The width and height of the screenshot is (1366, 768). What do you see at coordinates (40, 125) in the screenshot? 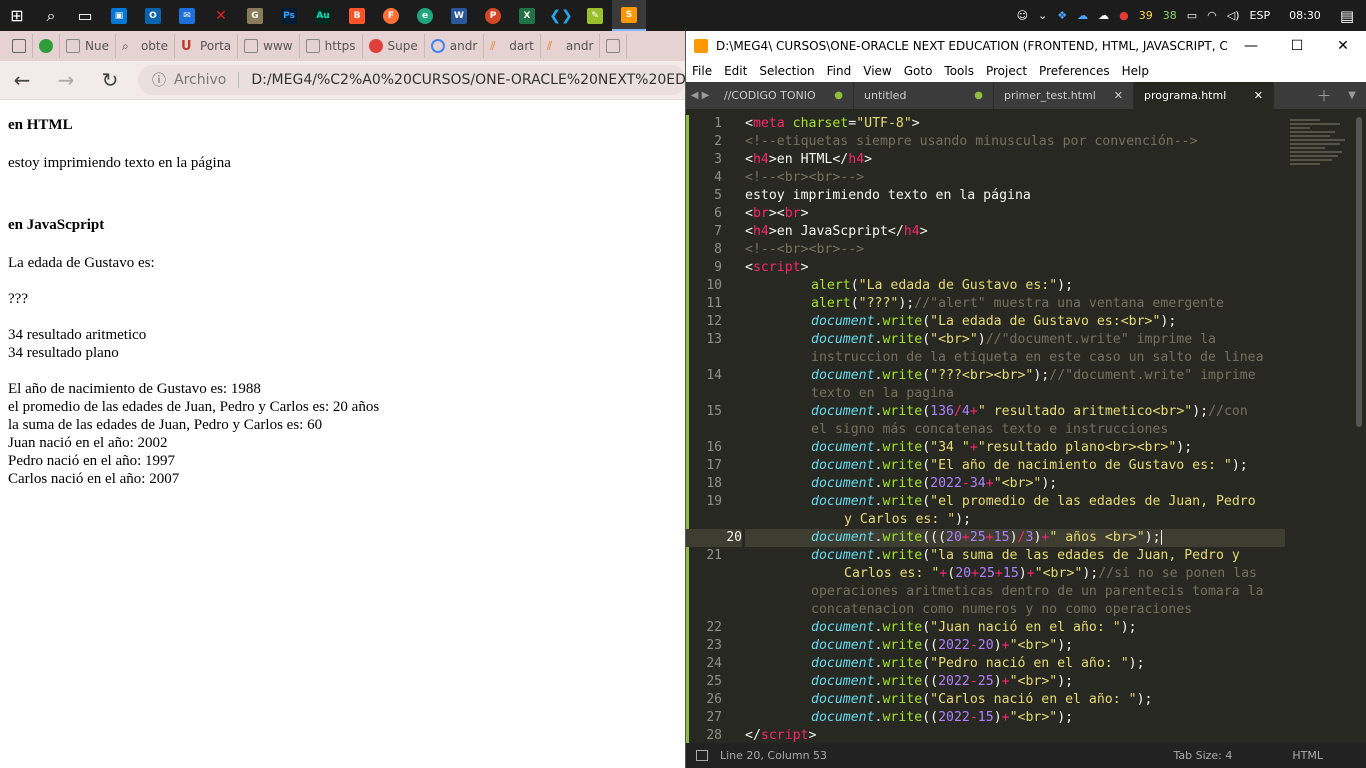
I see `heading-html: en HTML` at bounding box center [40, 125].